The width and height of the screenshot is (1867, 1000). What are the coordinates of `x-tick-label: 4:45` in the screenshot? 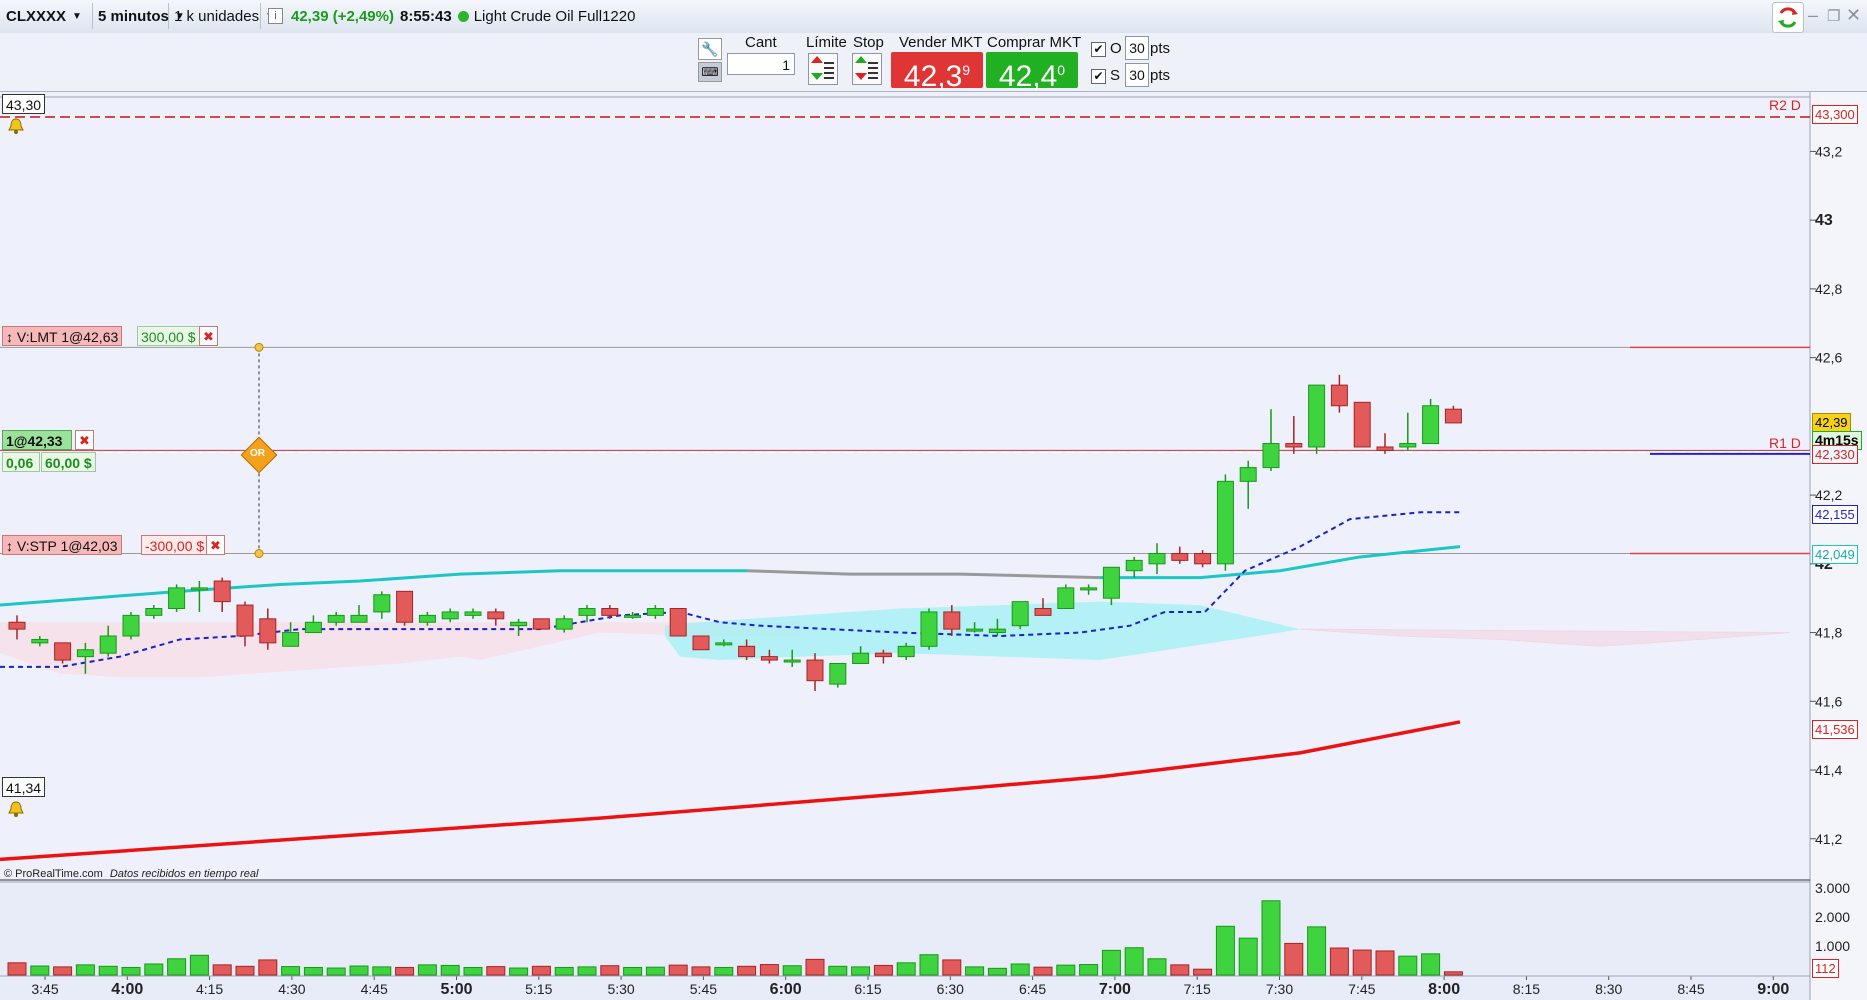 It's located at (374, 989).